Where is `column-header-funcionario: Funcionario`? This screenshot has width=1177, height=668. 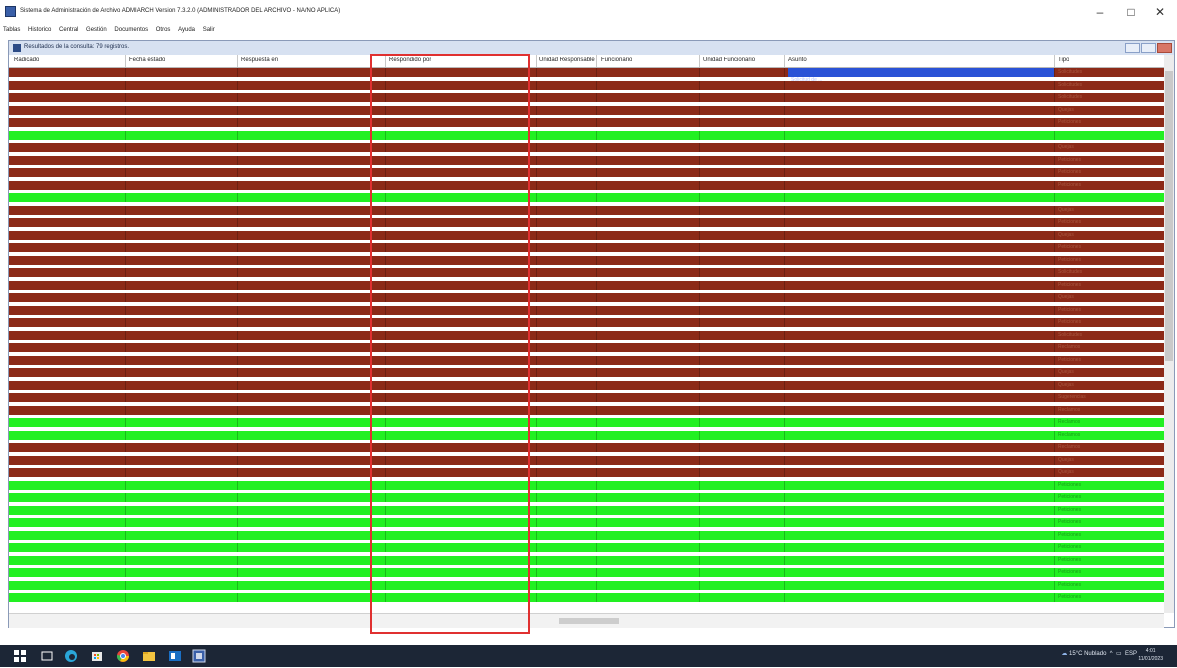
column-header-funcionario: Funcionario is located at coordinates (616, 60).